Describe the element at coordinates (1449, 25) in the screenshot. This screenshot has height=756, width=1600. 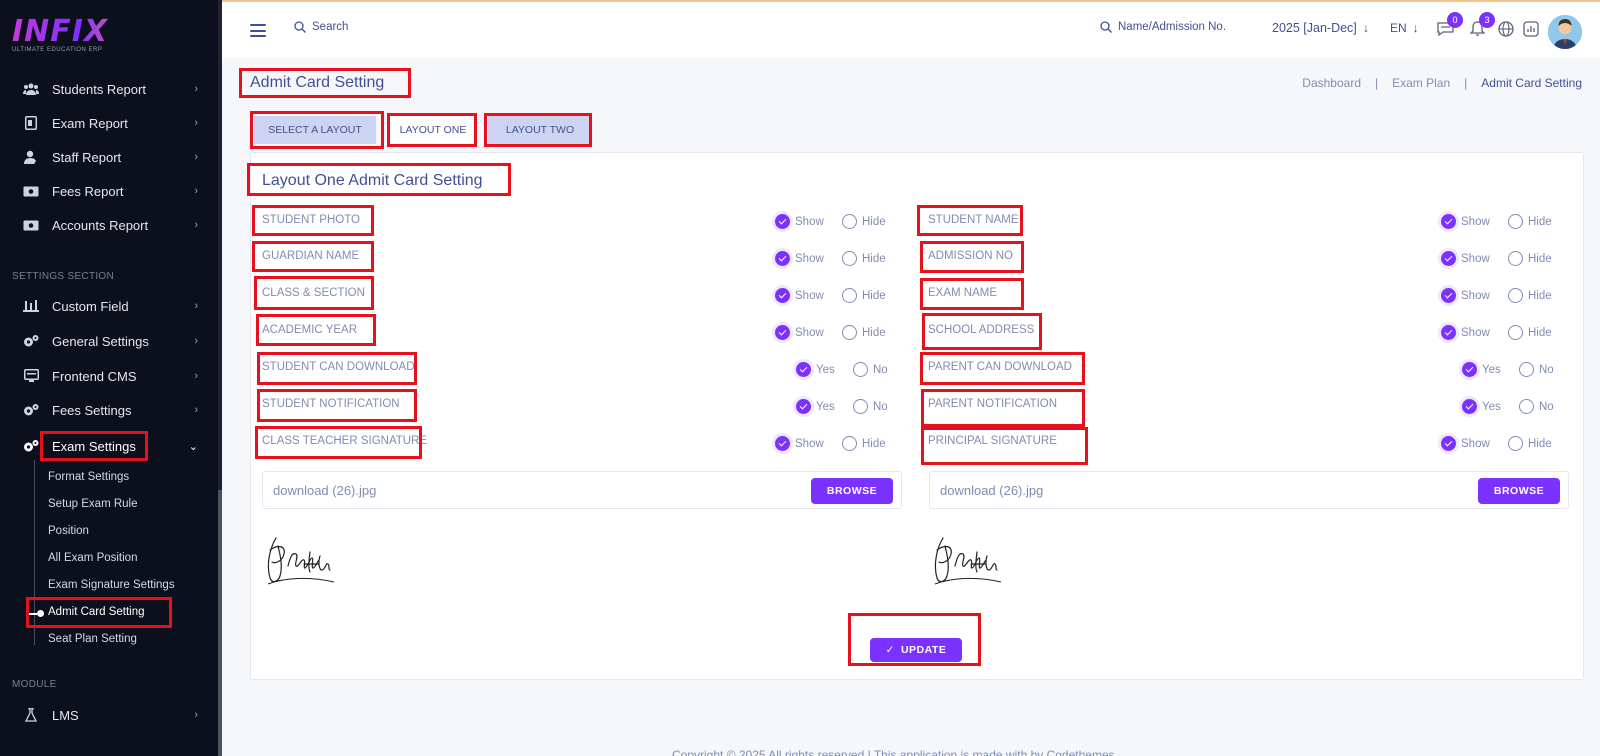
I see `messages-icon: 0` at that location.